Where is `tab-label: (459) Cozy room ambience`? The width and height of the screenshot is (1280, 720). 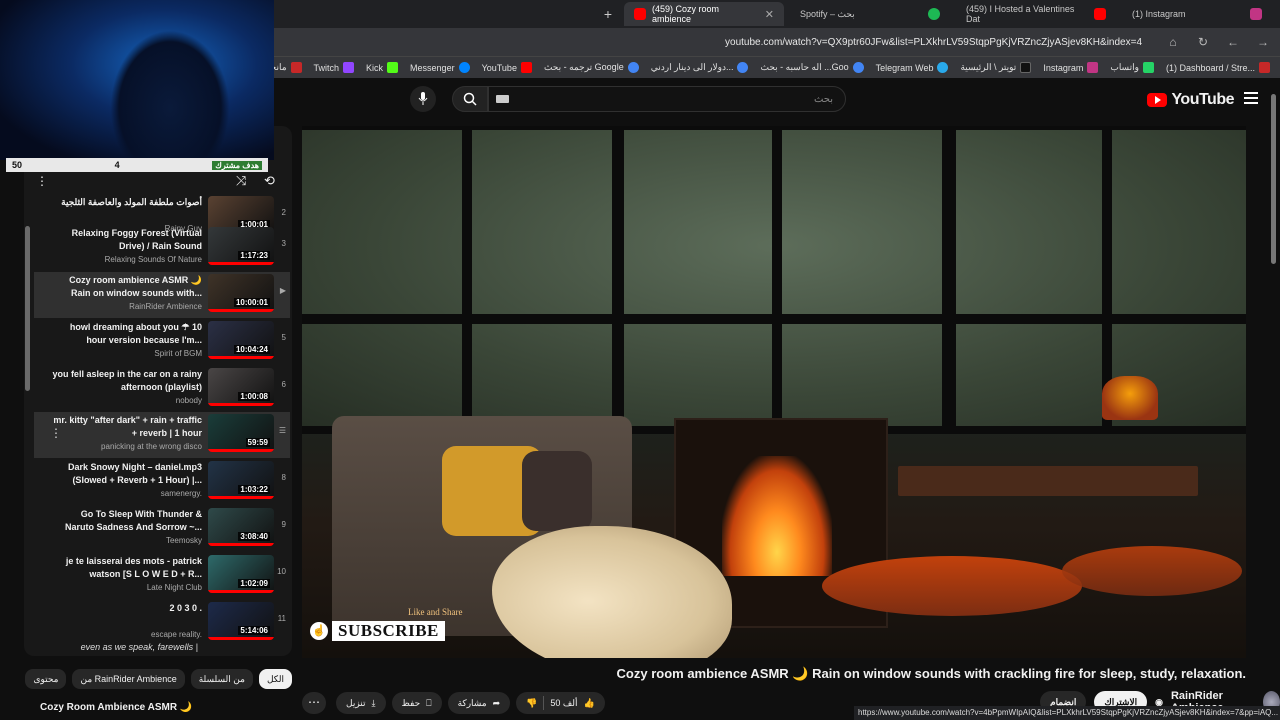 tab-label: (459) Cozy room ambience is located at coordinates (686, 14).